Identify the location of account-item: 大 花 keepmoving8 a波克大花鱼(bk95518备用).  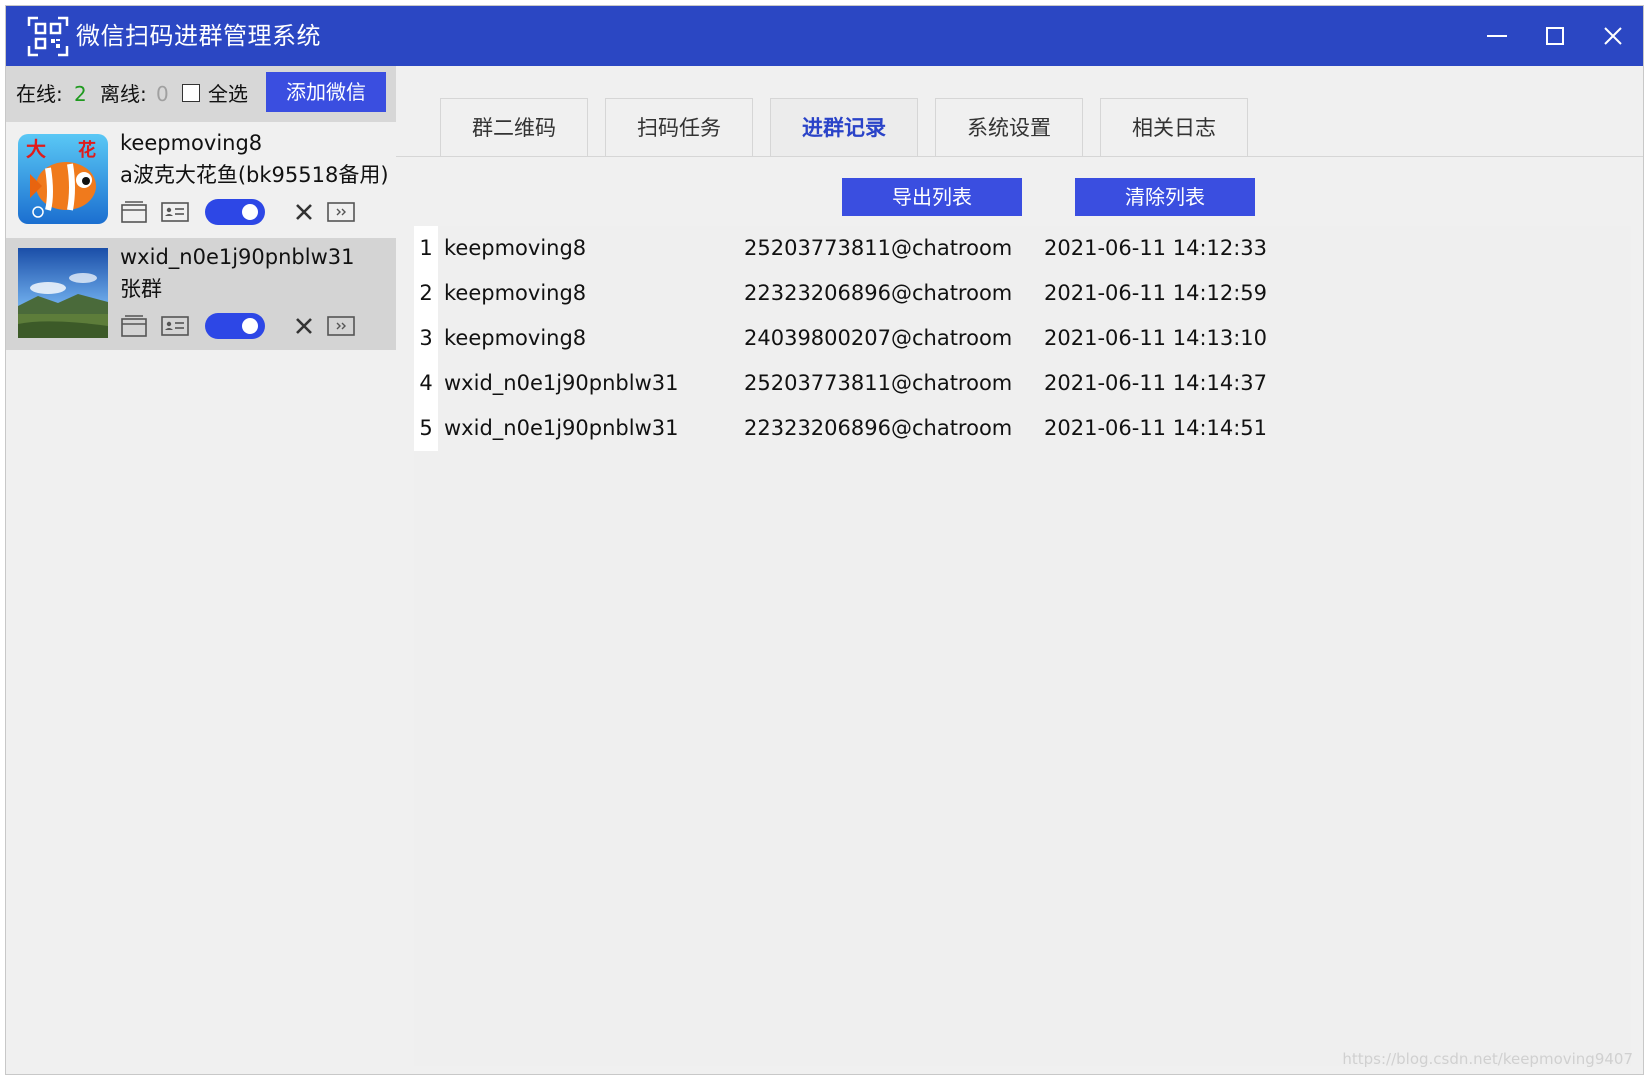
(201, 180).